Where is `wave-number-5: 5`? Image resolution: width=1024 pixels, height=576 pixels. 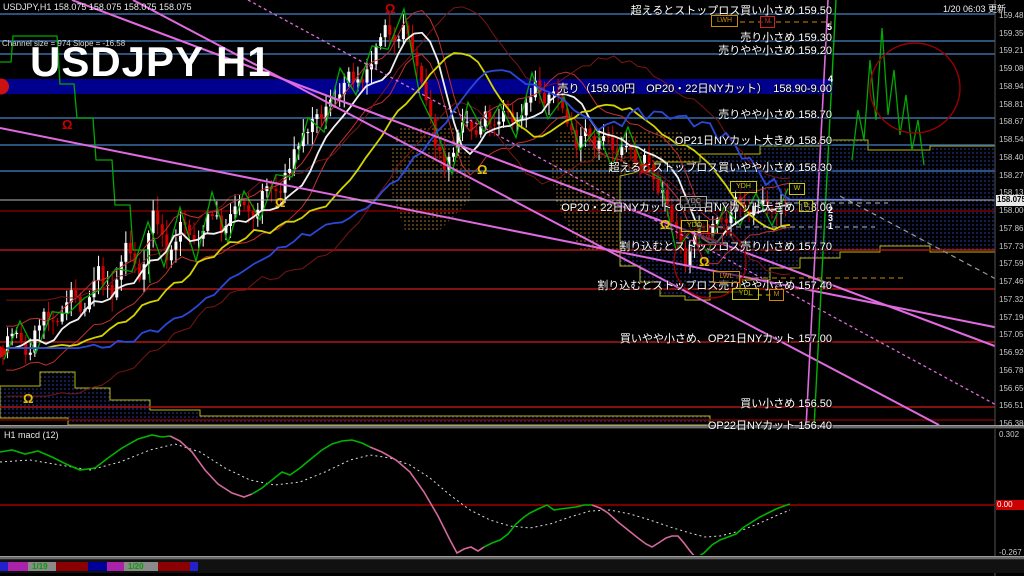
wave-number-5: 5 is located at coordinates (830, 27).